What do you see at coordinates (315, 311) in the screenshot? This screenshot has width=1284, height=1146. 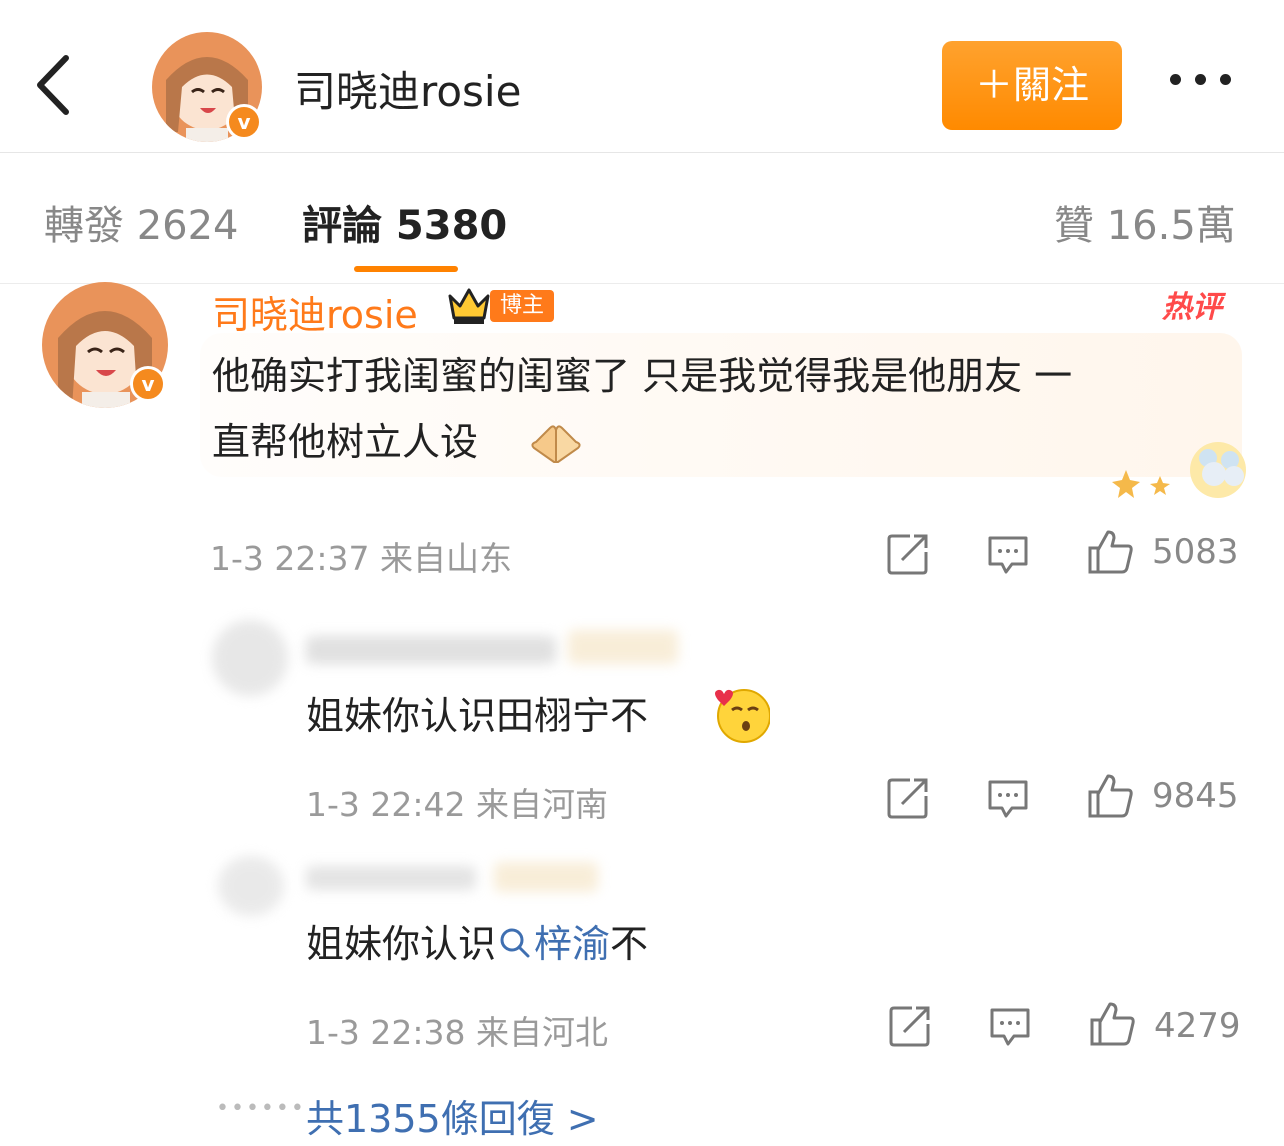 I see `comment-username: 司晓迪rosie` at bounding box center [315, 311].